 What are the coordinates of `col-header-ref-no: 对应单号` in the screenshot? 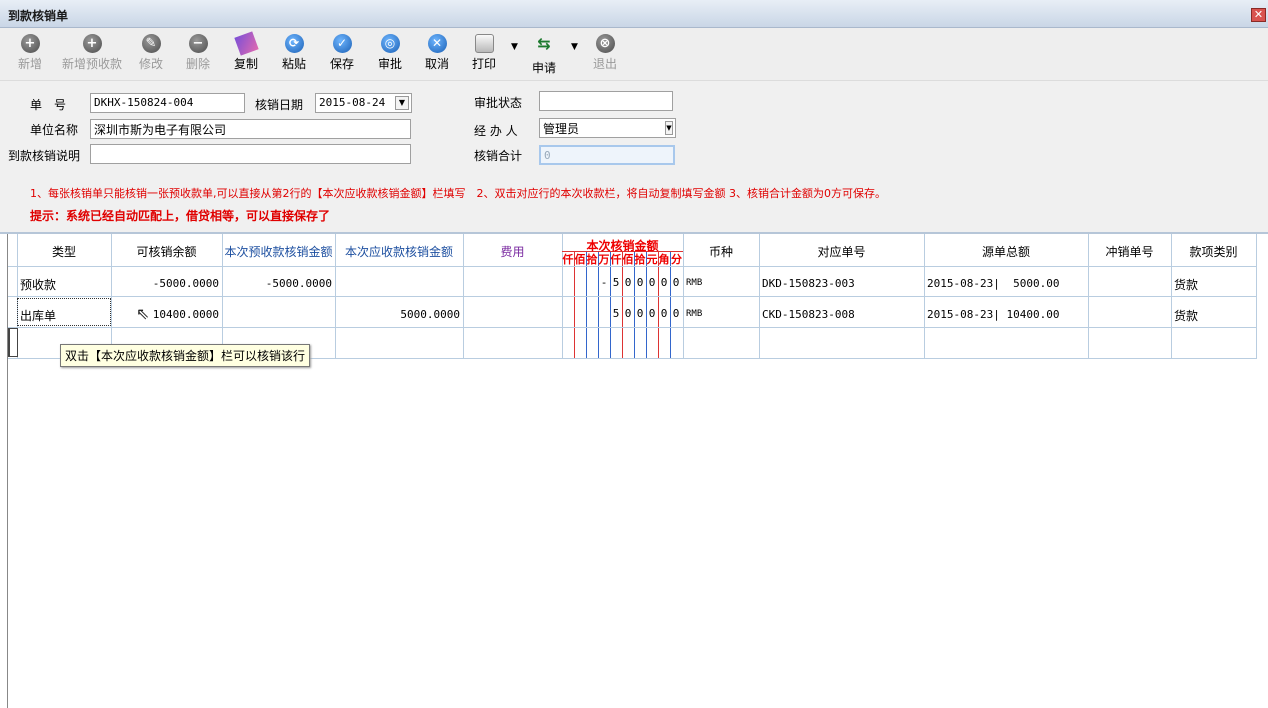 It's located at (841, 251).